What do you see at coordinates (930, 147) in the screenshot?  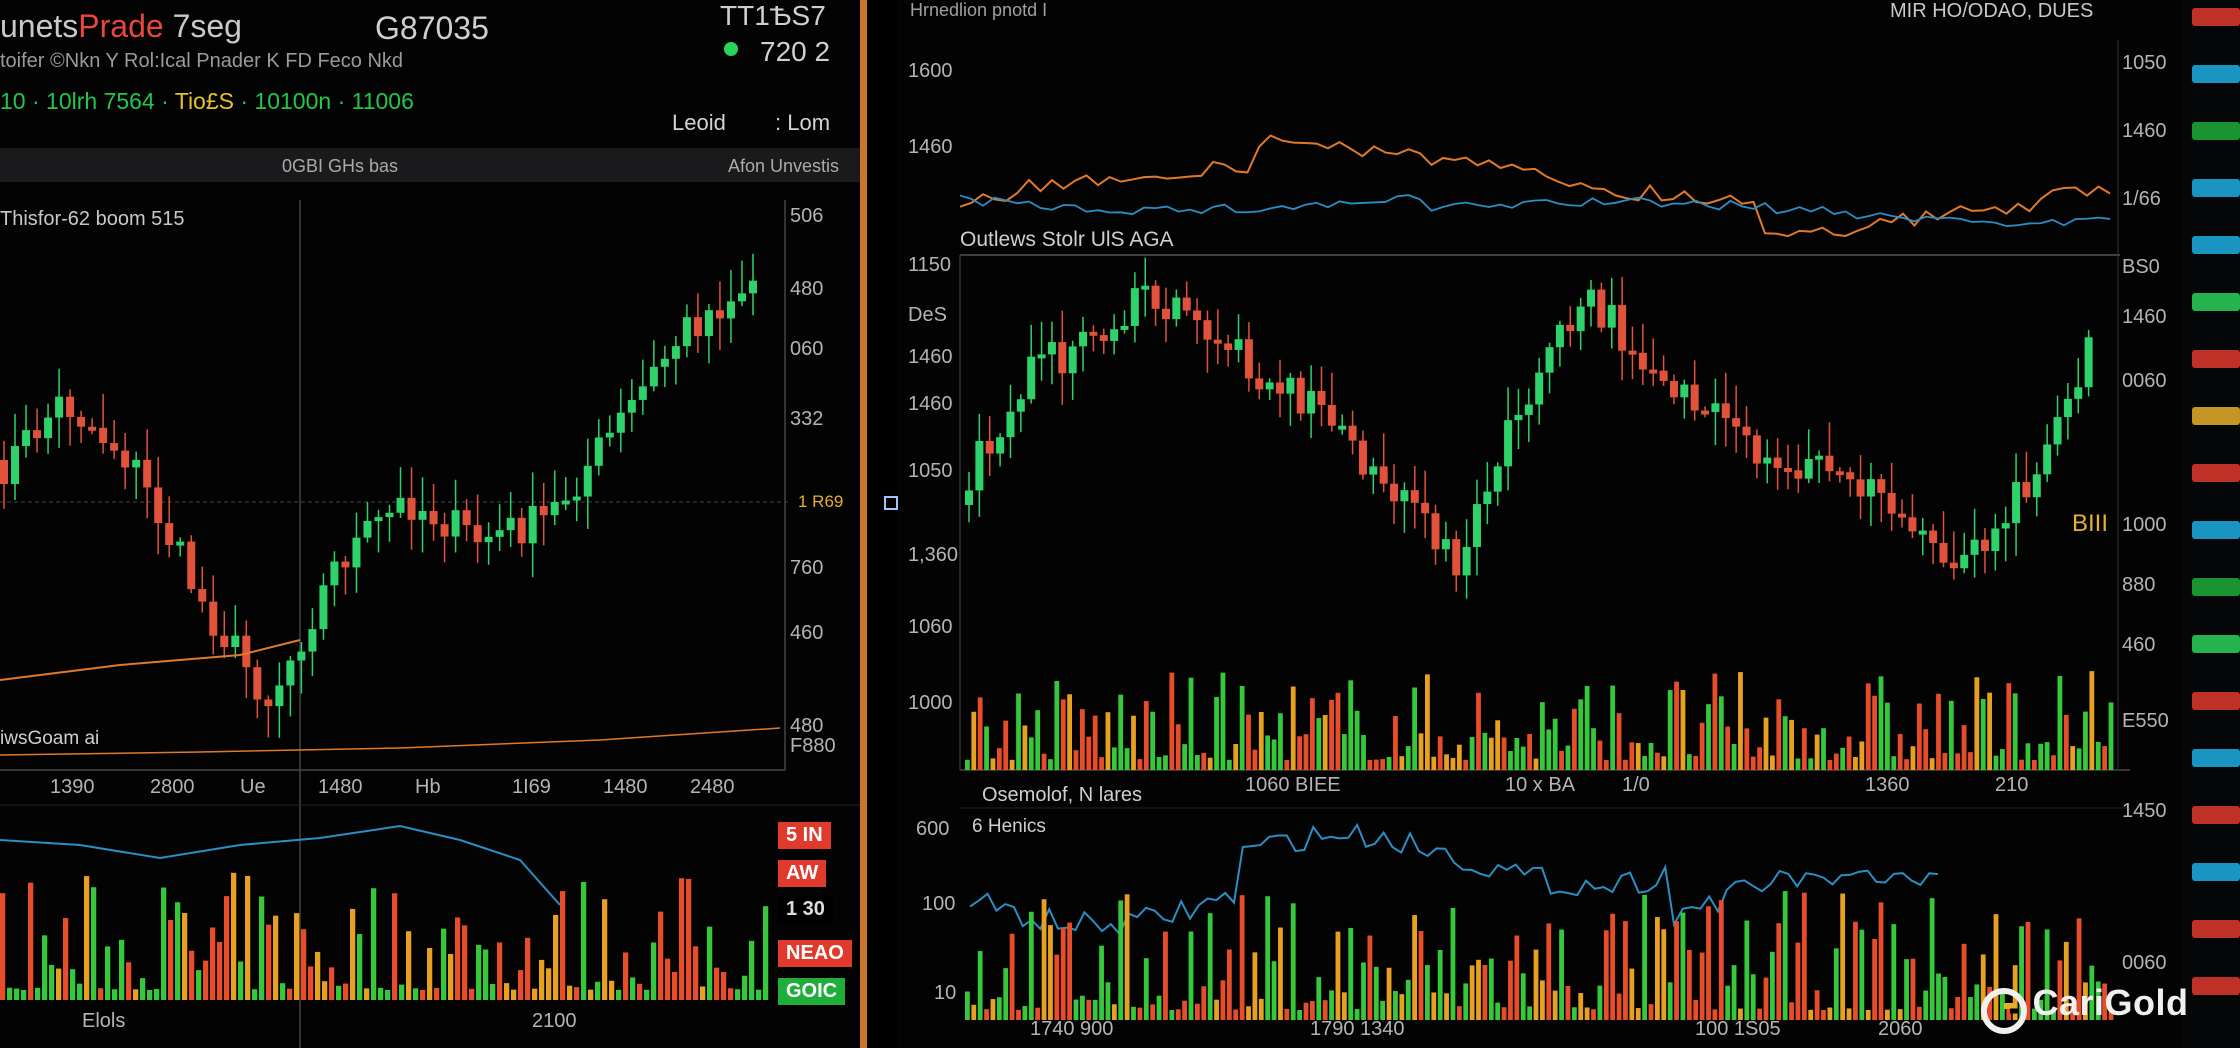 I see `right-y-tick: 1460` at bounding box center [930, 147].